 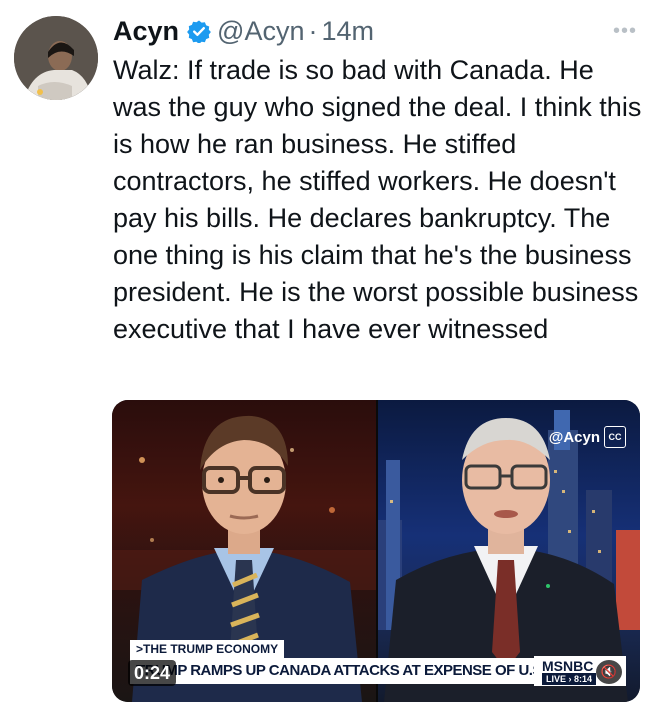 What do you see at coordinates (260, 31) in the screenshot?
I see `author-handle: @Acyn` at bounding box center [260, 31].